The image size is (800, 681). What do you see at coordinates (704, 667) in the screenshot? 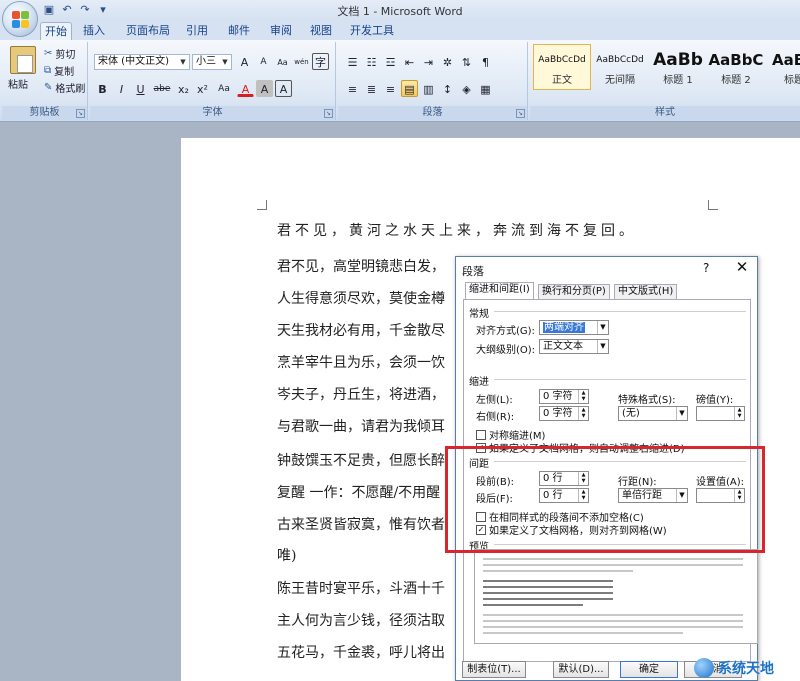
I see `watermark-logo-icon` at bounding box center [704, 667].